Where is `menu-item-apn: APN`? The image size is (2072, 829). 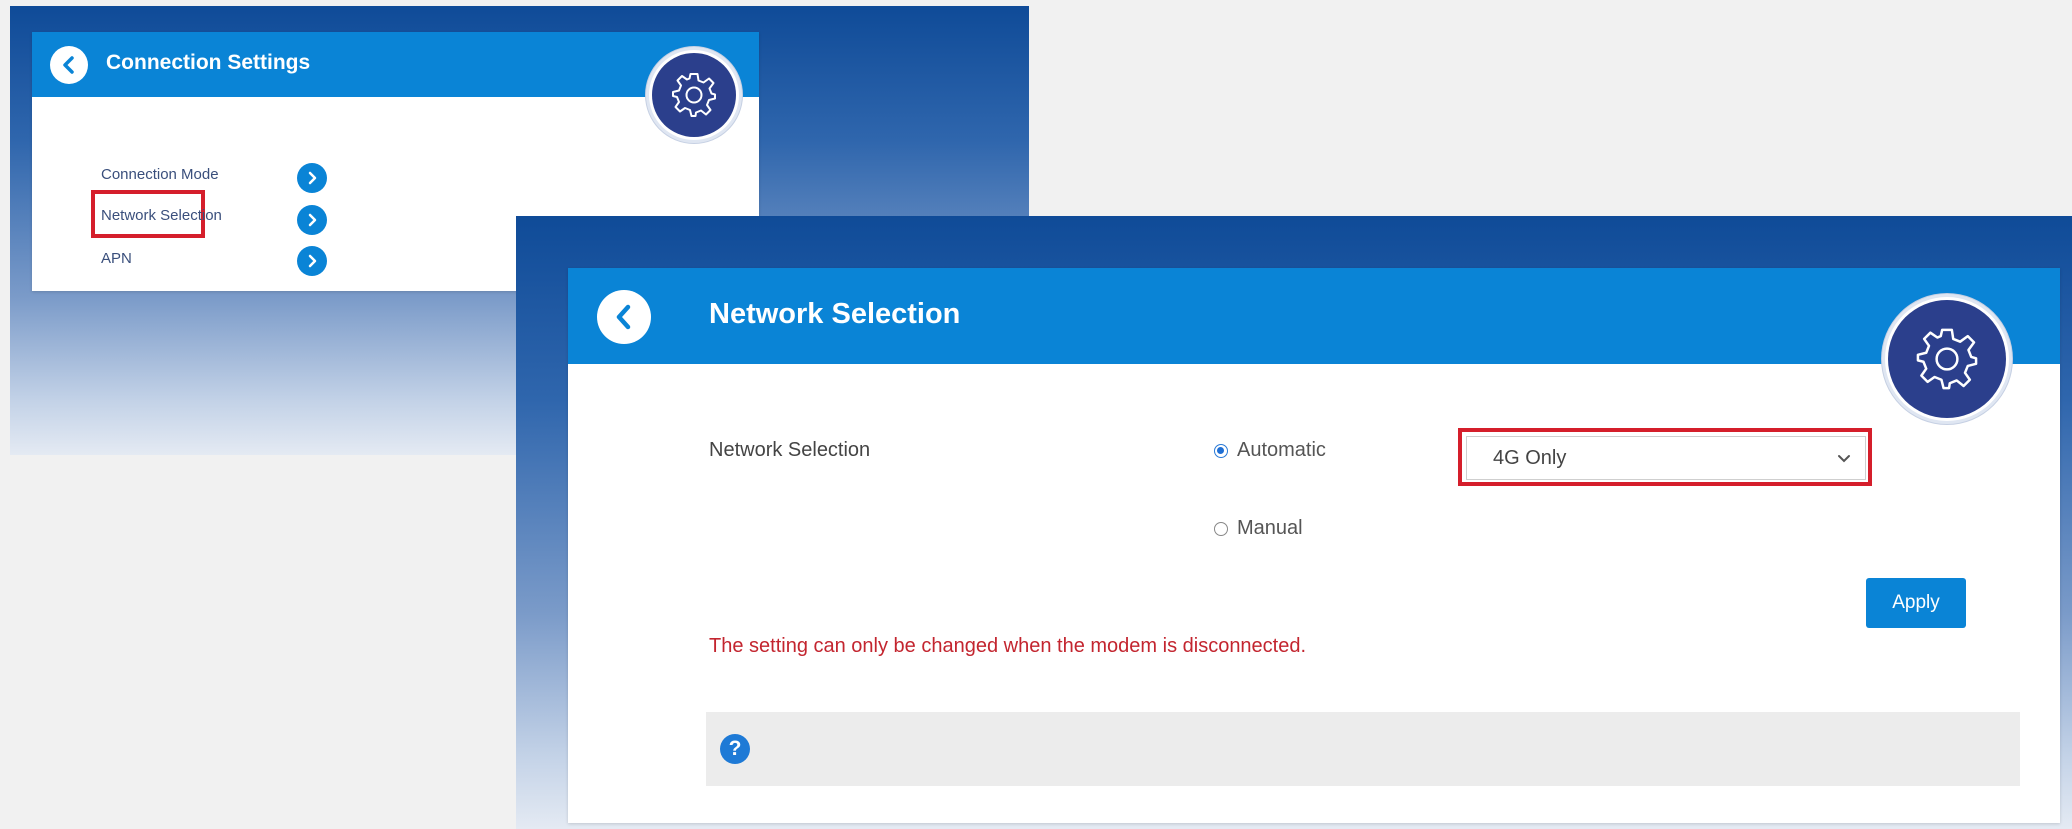
menu-item-apn: APN is located at coordinates (116, 258).